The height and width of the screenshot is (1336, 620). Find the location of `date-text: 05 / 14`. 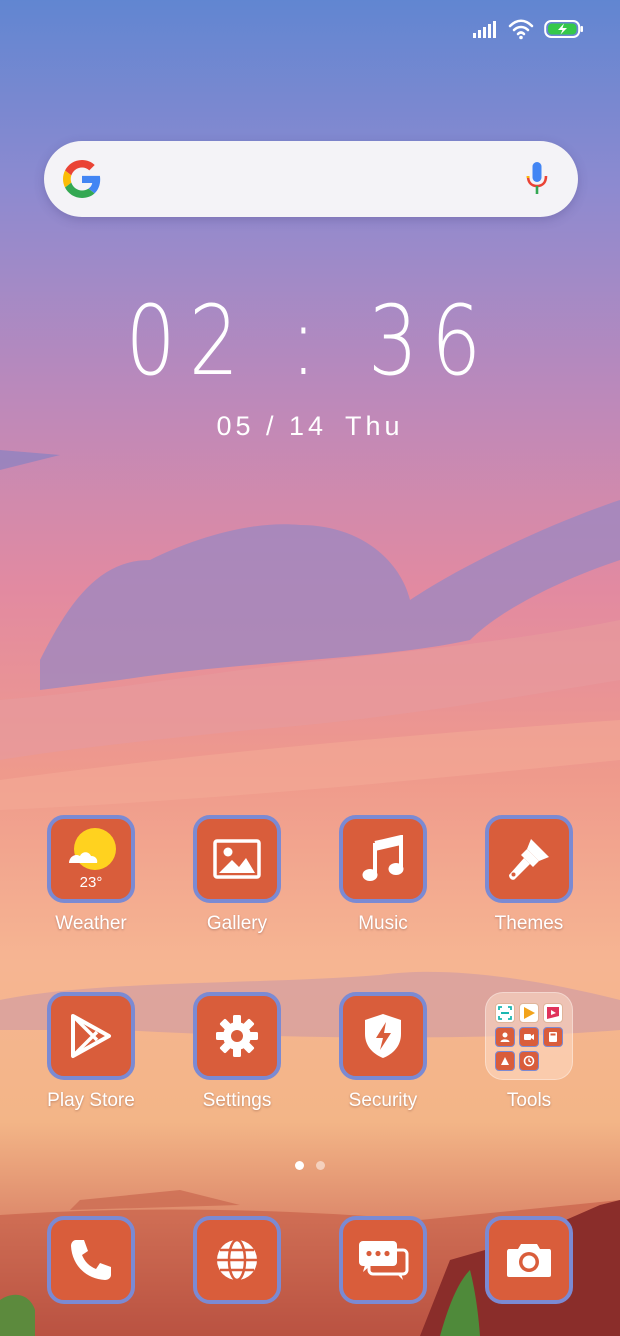

date-text: 05 / 14 is located at coordinates (272, 426).